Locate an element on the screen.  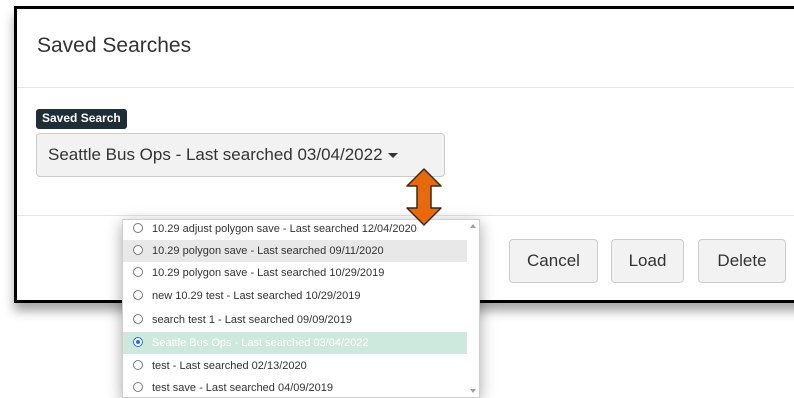
delete-button: Delete is located at coordinates (742, 261).